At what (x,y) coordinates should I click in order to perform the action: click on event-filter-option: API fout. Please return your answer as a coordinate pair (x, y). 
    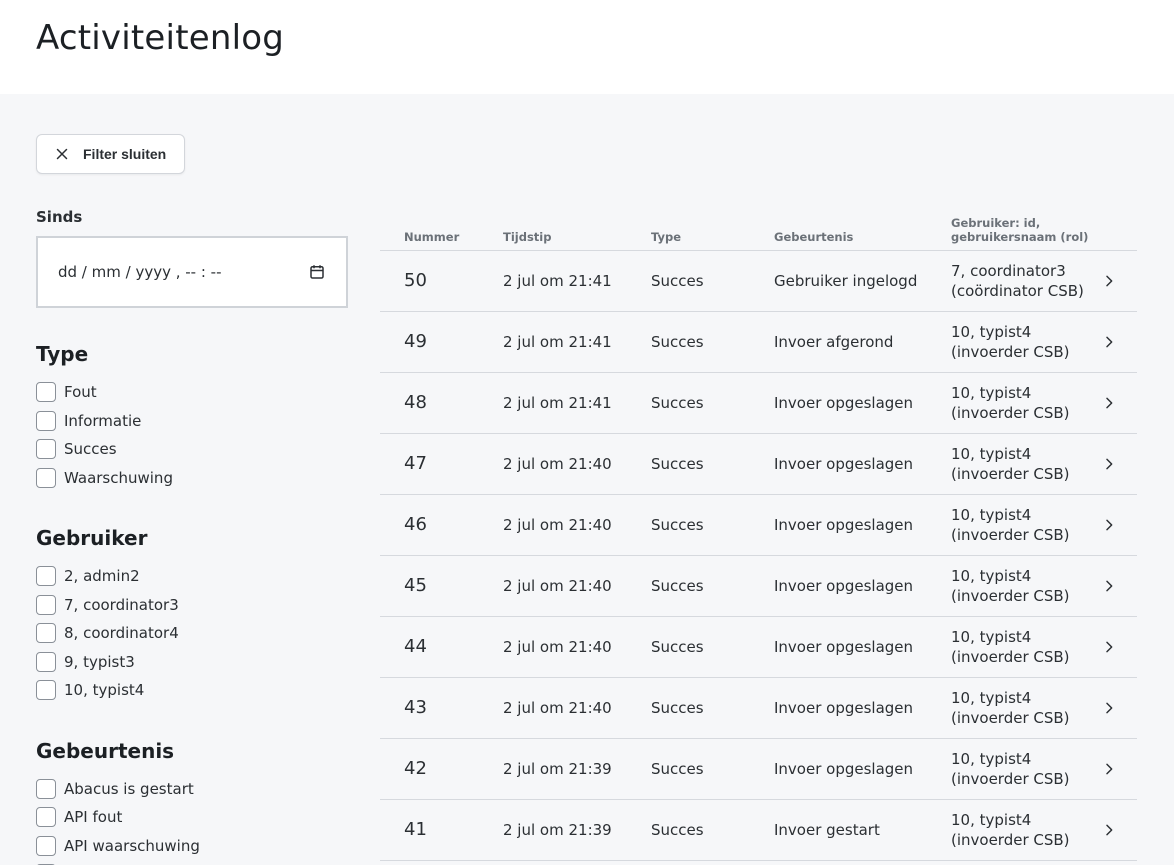
    Looking at the image, I should click on (192, 817).